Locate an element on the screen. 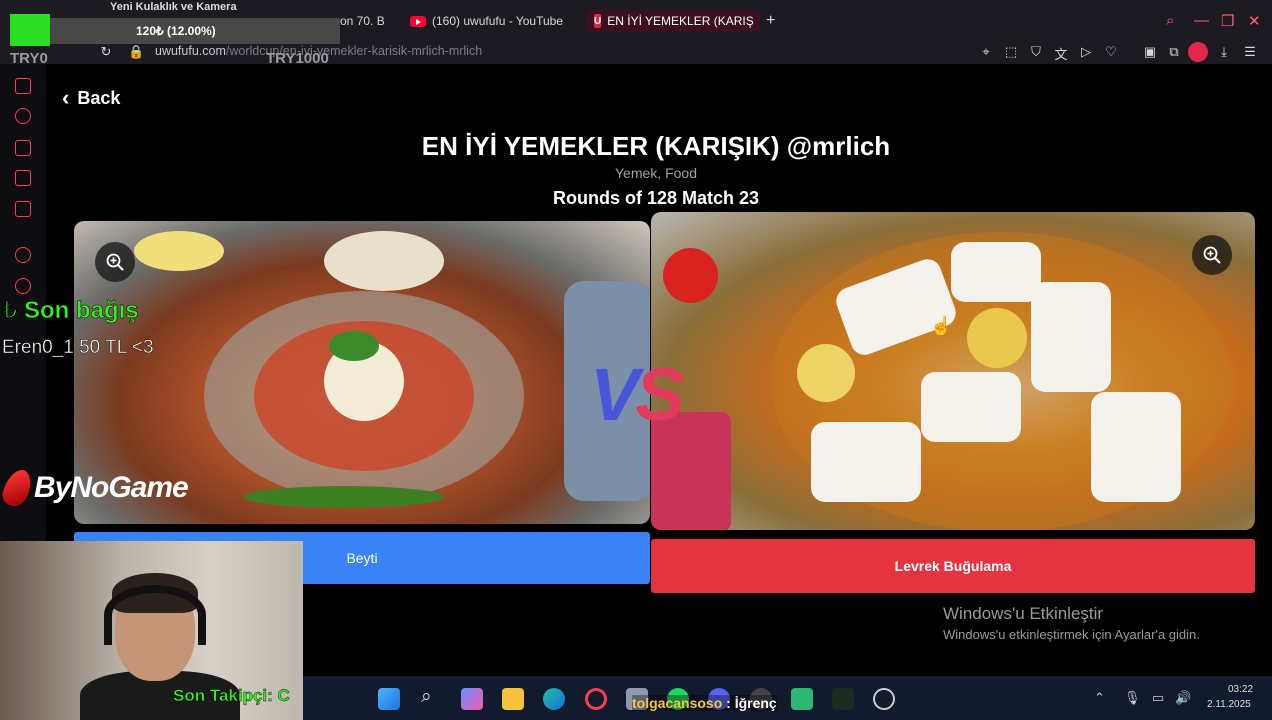 This screenshot has width=1272, height=720. uwufufu-icon: U is located at coordinates (598, 21).